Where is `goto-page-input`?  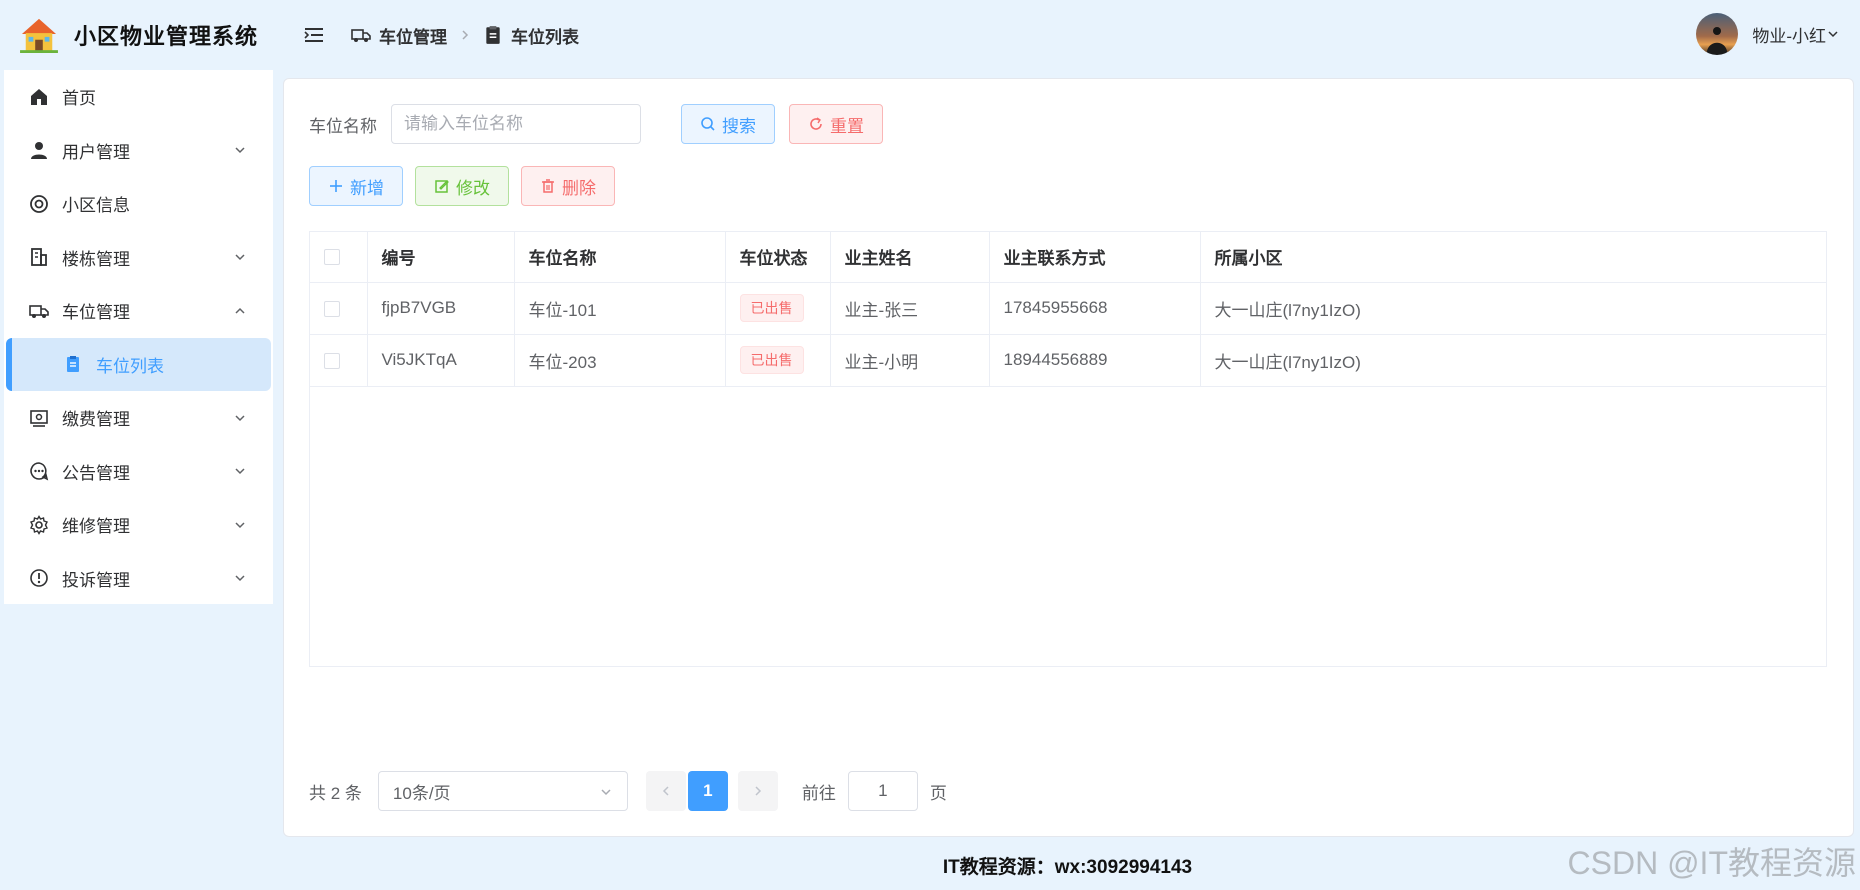
goto-page-input is located at coordinates (882, 791).